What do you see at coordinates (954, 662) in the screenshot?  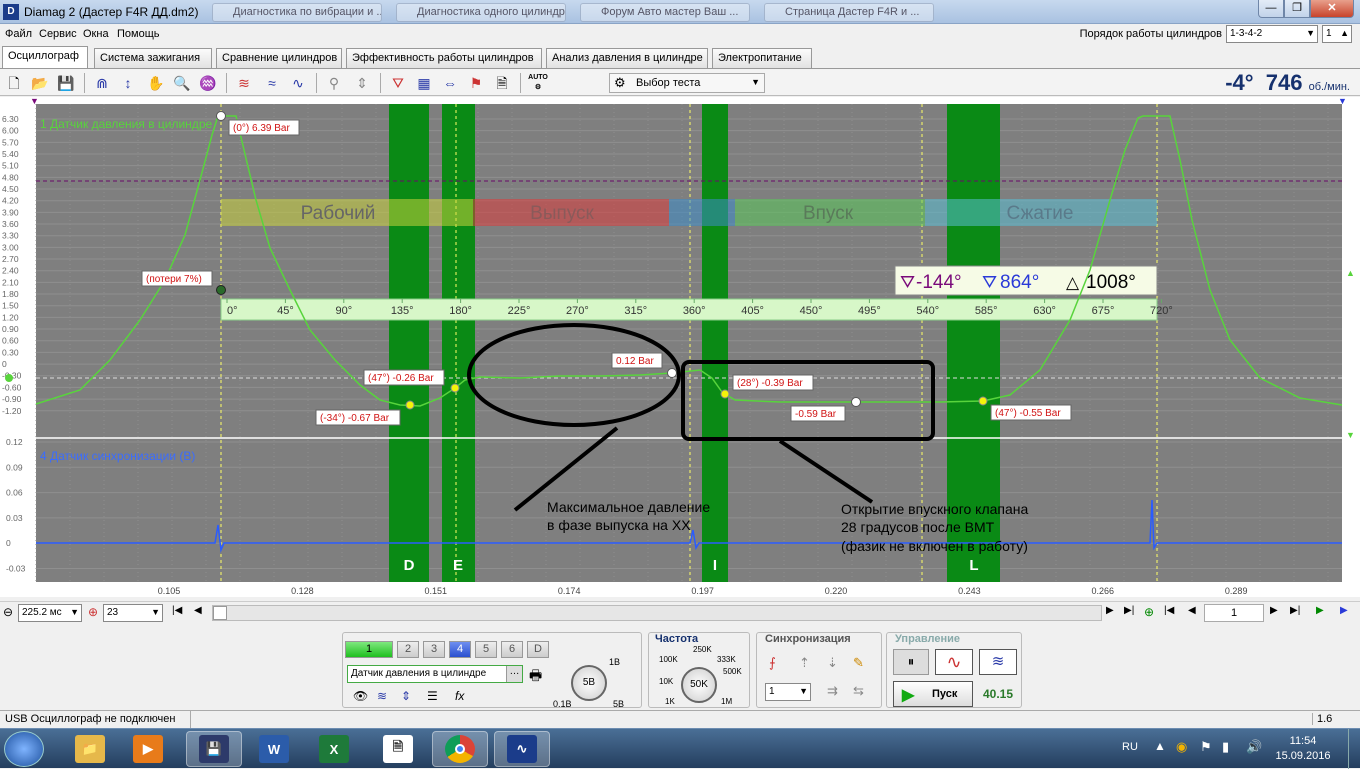 I see `single-wave-icon: ∿` at bounding box center [954, 662].